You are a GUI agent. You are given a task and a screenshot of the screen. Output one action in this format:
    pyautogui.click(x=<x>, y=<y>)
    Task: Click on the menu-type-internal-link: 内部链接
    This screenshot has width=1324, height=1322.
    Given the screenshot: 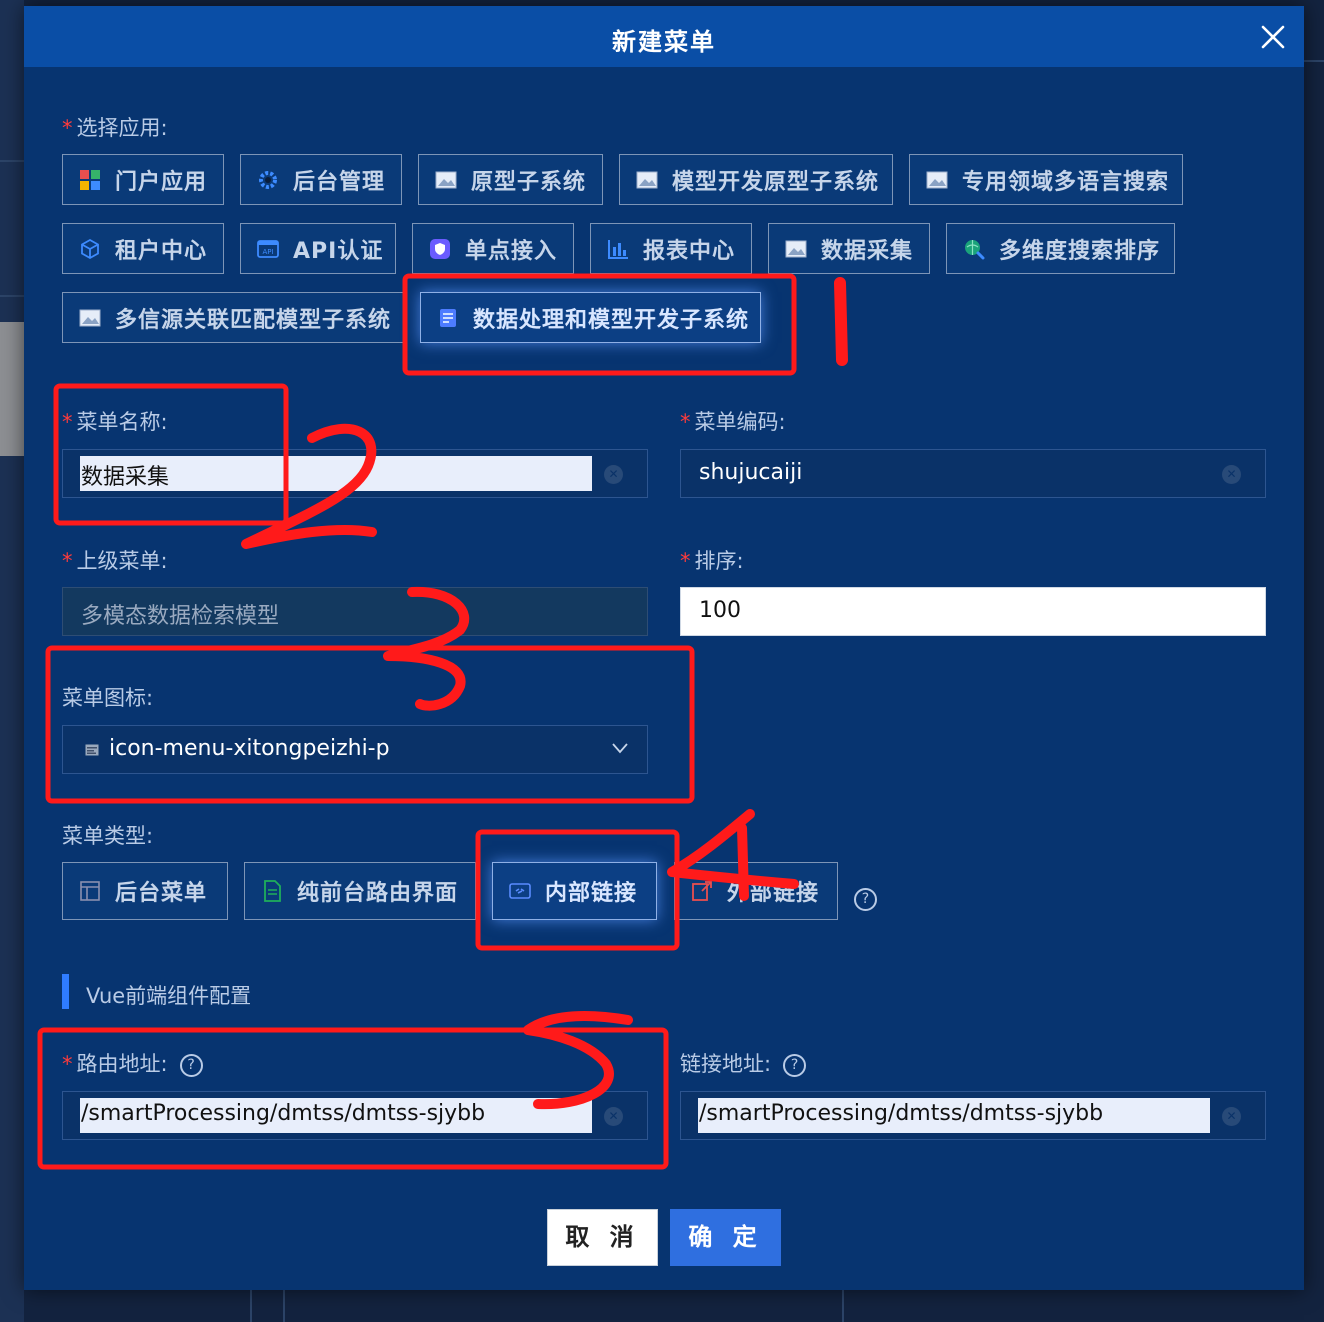 What is the action you would take?
    pyautogui.click(x=574, y=891)
    